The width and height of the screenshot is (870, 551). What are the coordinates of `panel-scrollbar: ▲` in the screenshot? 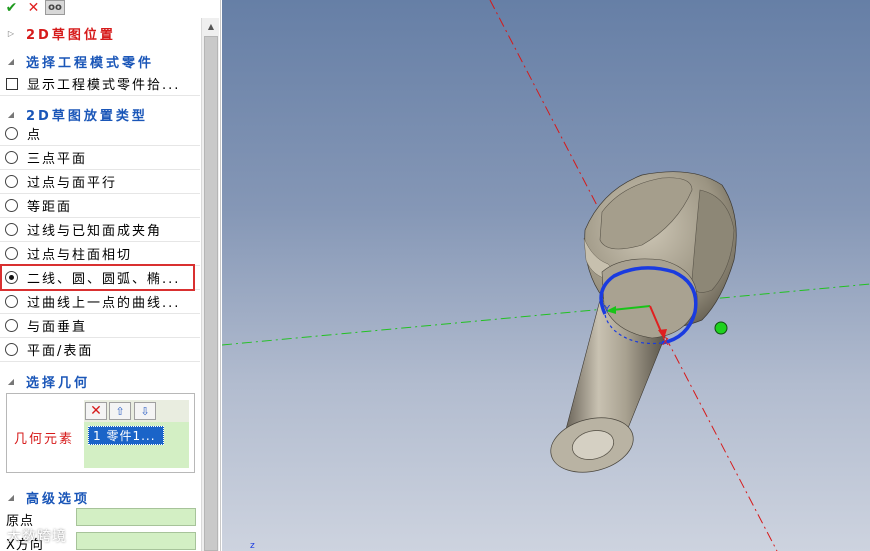 It's located at (210, 284).